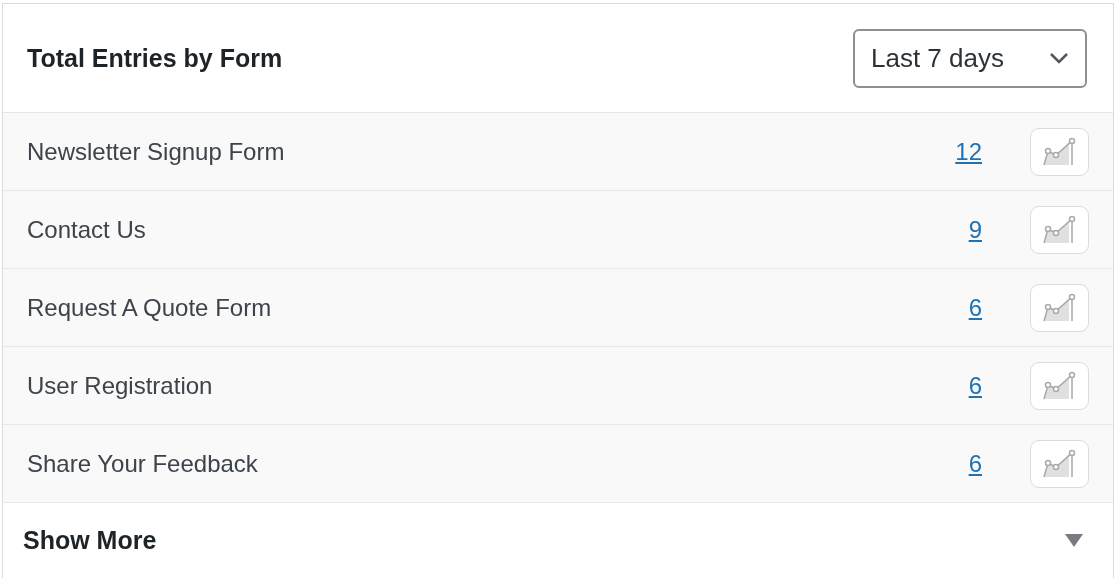  I want to click on entry-count-link: 9, so click(975, 229).